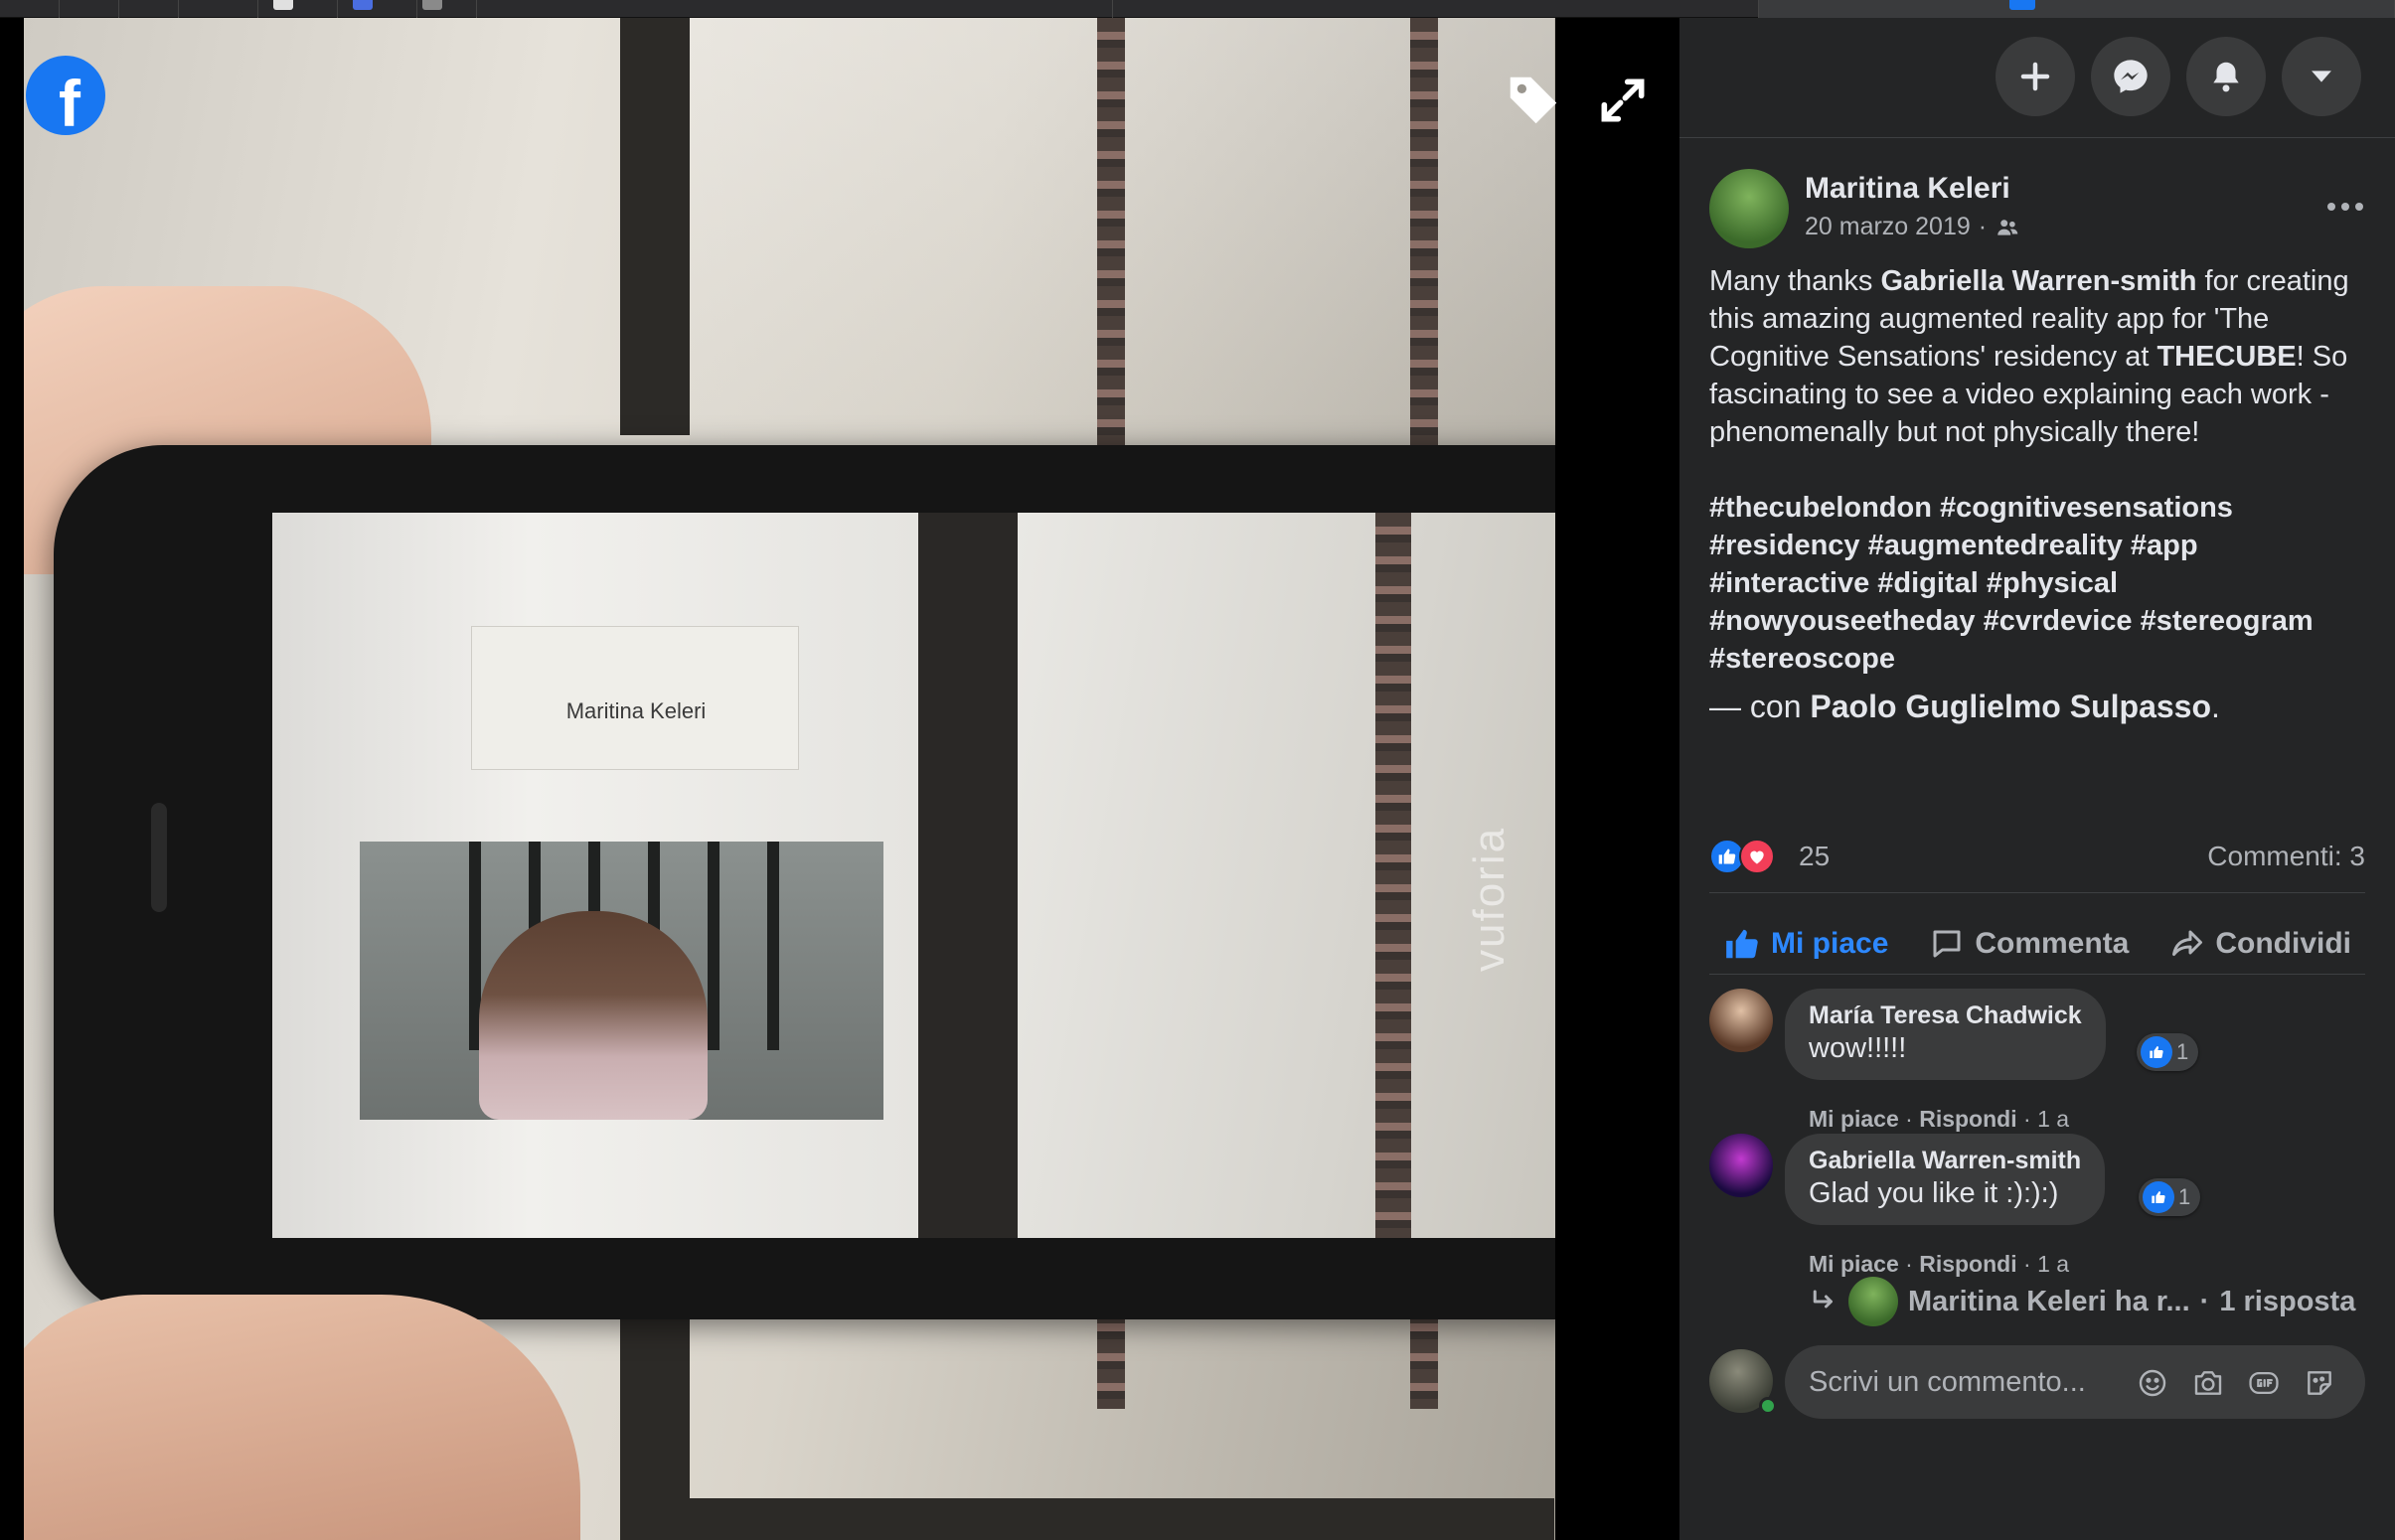 The width and height of the screenshot is (2395, 1540). Describe the element at coordinates (2037, 137) in the screenshot. I see `header-divider` at that location.